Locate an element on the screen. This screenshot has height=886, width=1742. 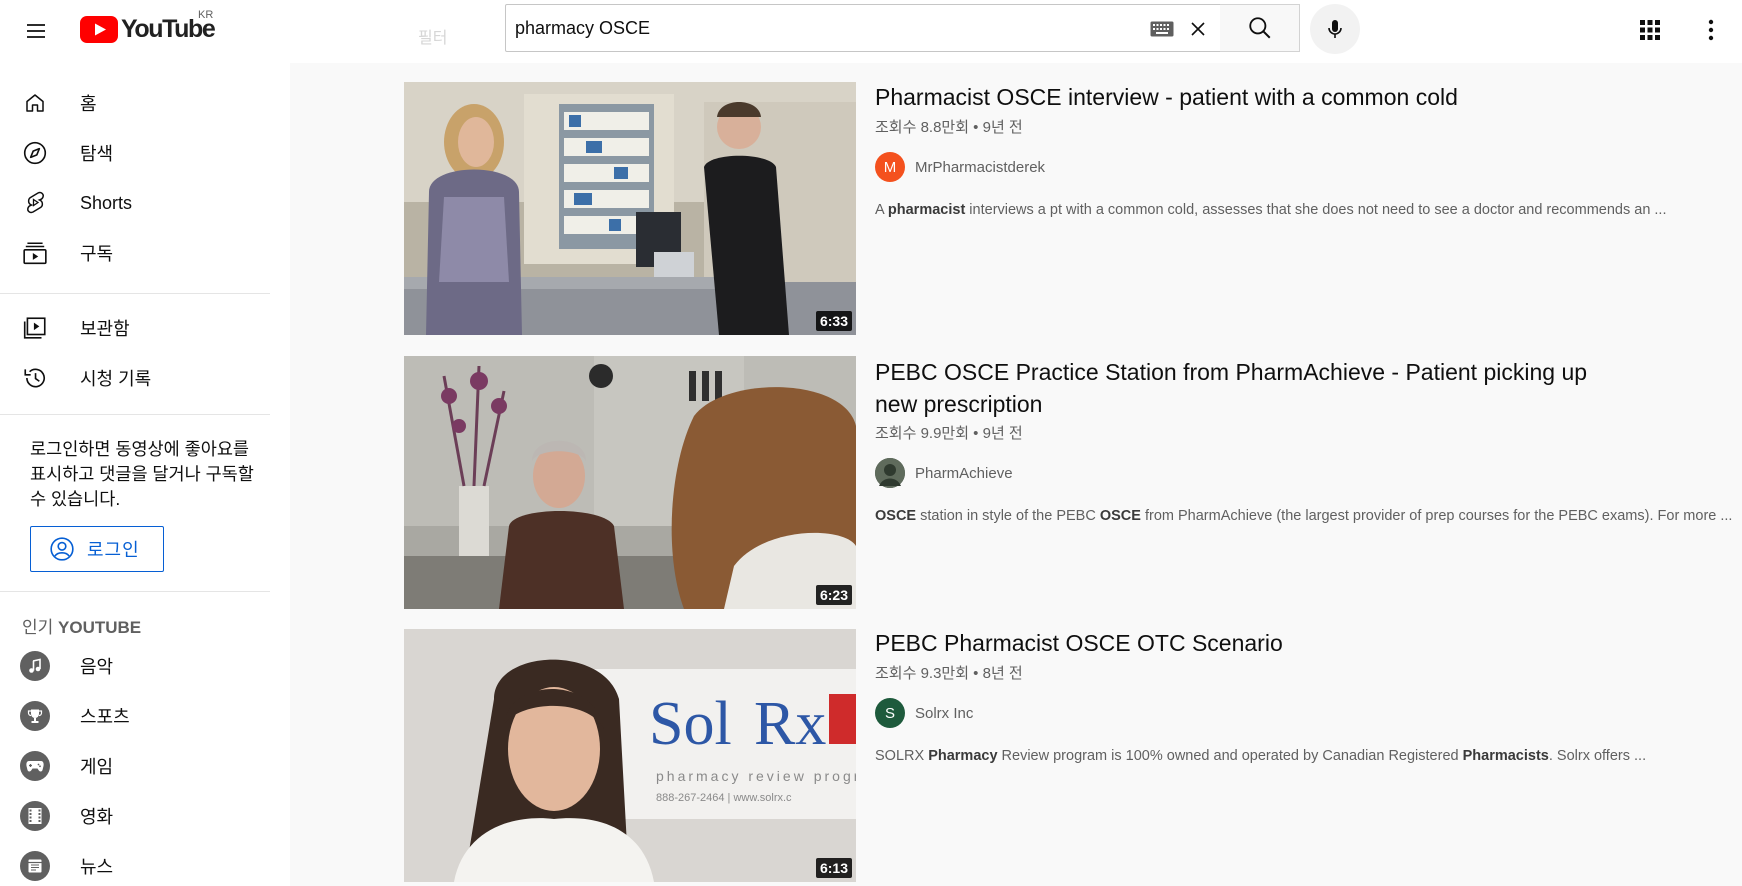
desc-keyword: pharmacist is located at coordinates (926, 210).